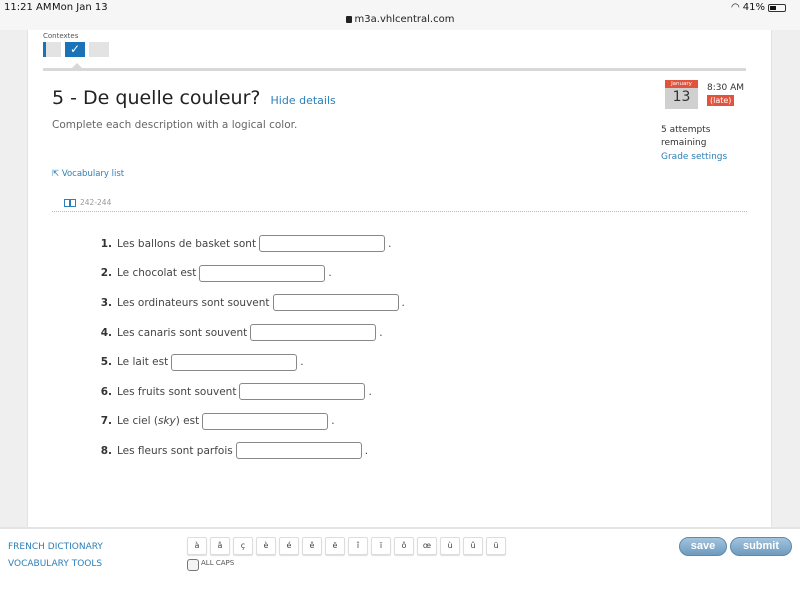 This screenshot has width=800, height=601. Describe the element at coordinates (80, 7) in the screenshot. I see `status-date: Mon Jan 13` at that location.